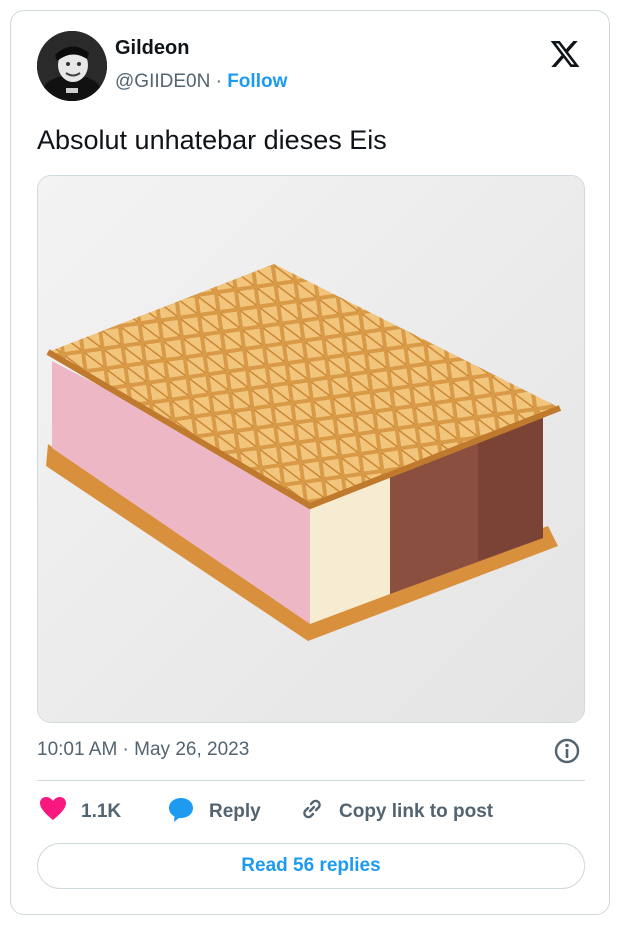  I want to click on link-icon, so click(312, 812).